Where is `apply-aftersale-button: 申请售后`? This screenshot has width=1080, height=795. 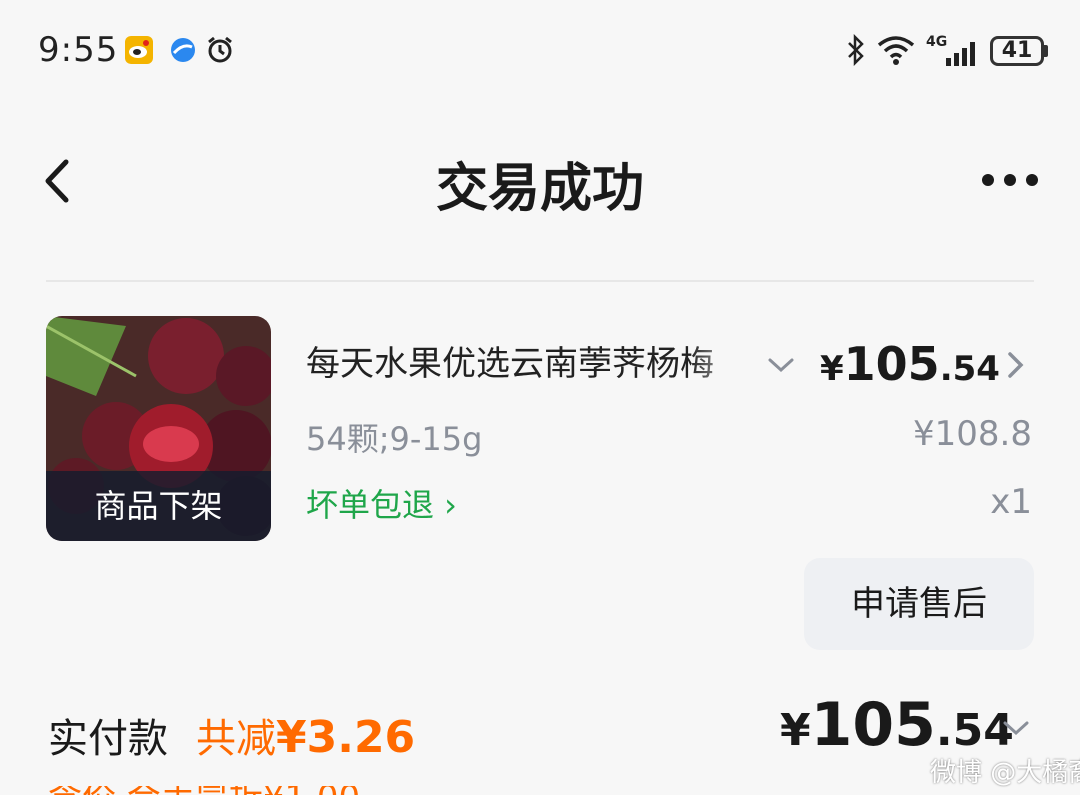
apply-aftersale-button: 申请售后 is located at coordinates (919, 604).